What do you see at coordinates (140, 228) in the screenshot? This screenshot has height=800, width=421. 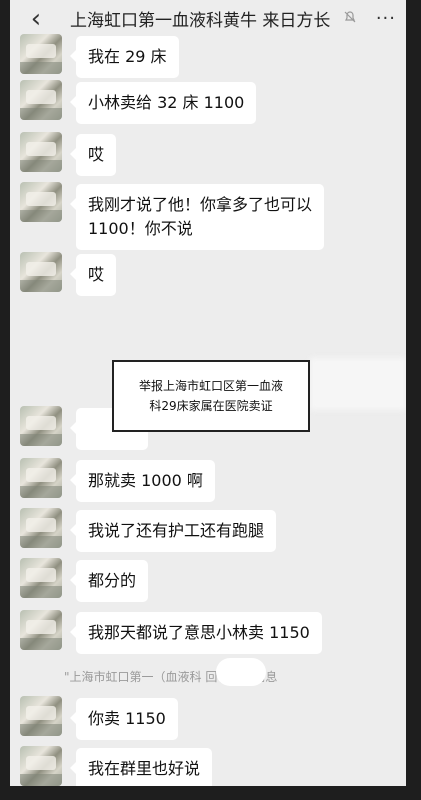 I see `message-line: 1100！你不说` at bounding box center [140, 228].